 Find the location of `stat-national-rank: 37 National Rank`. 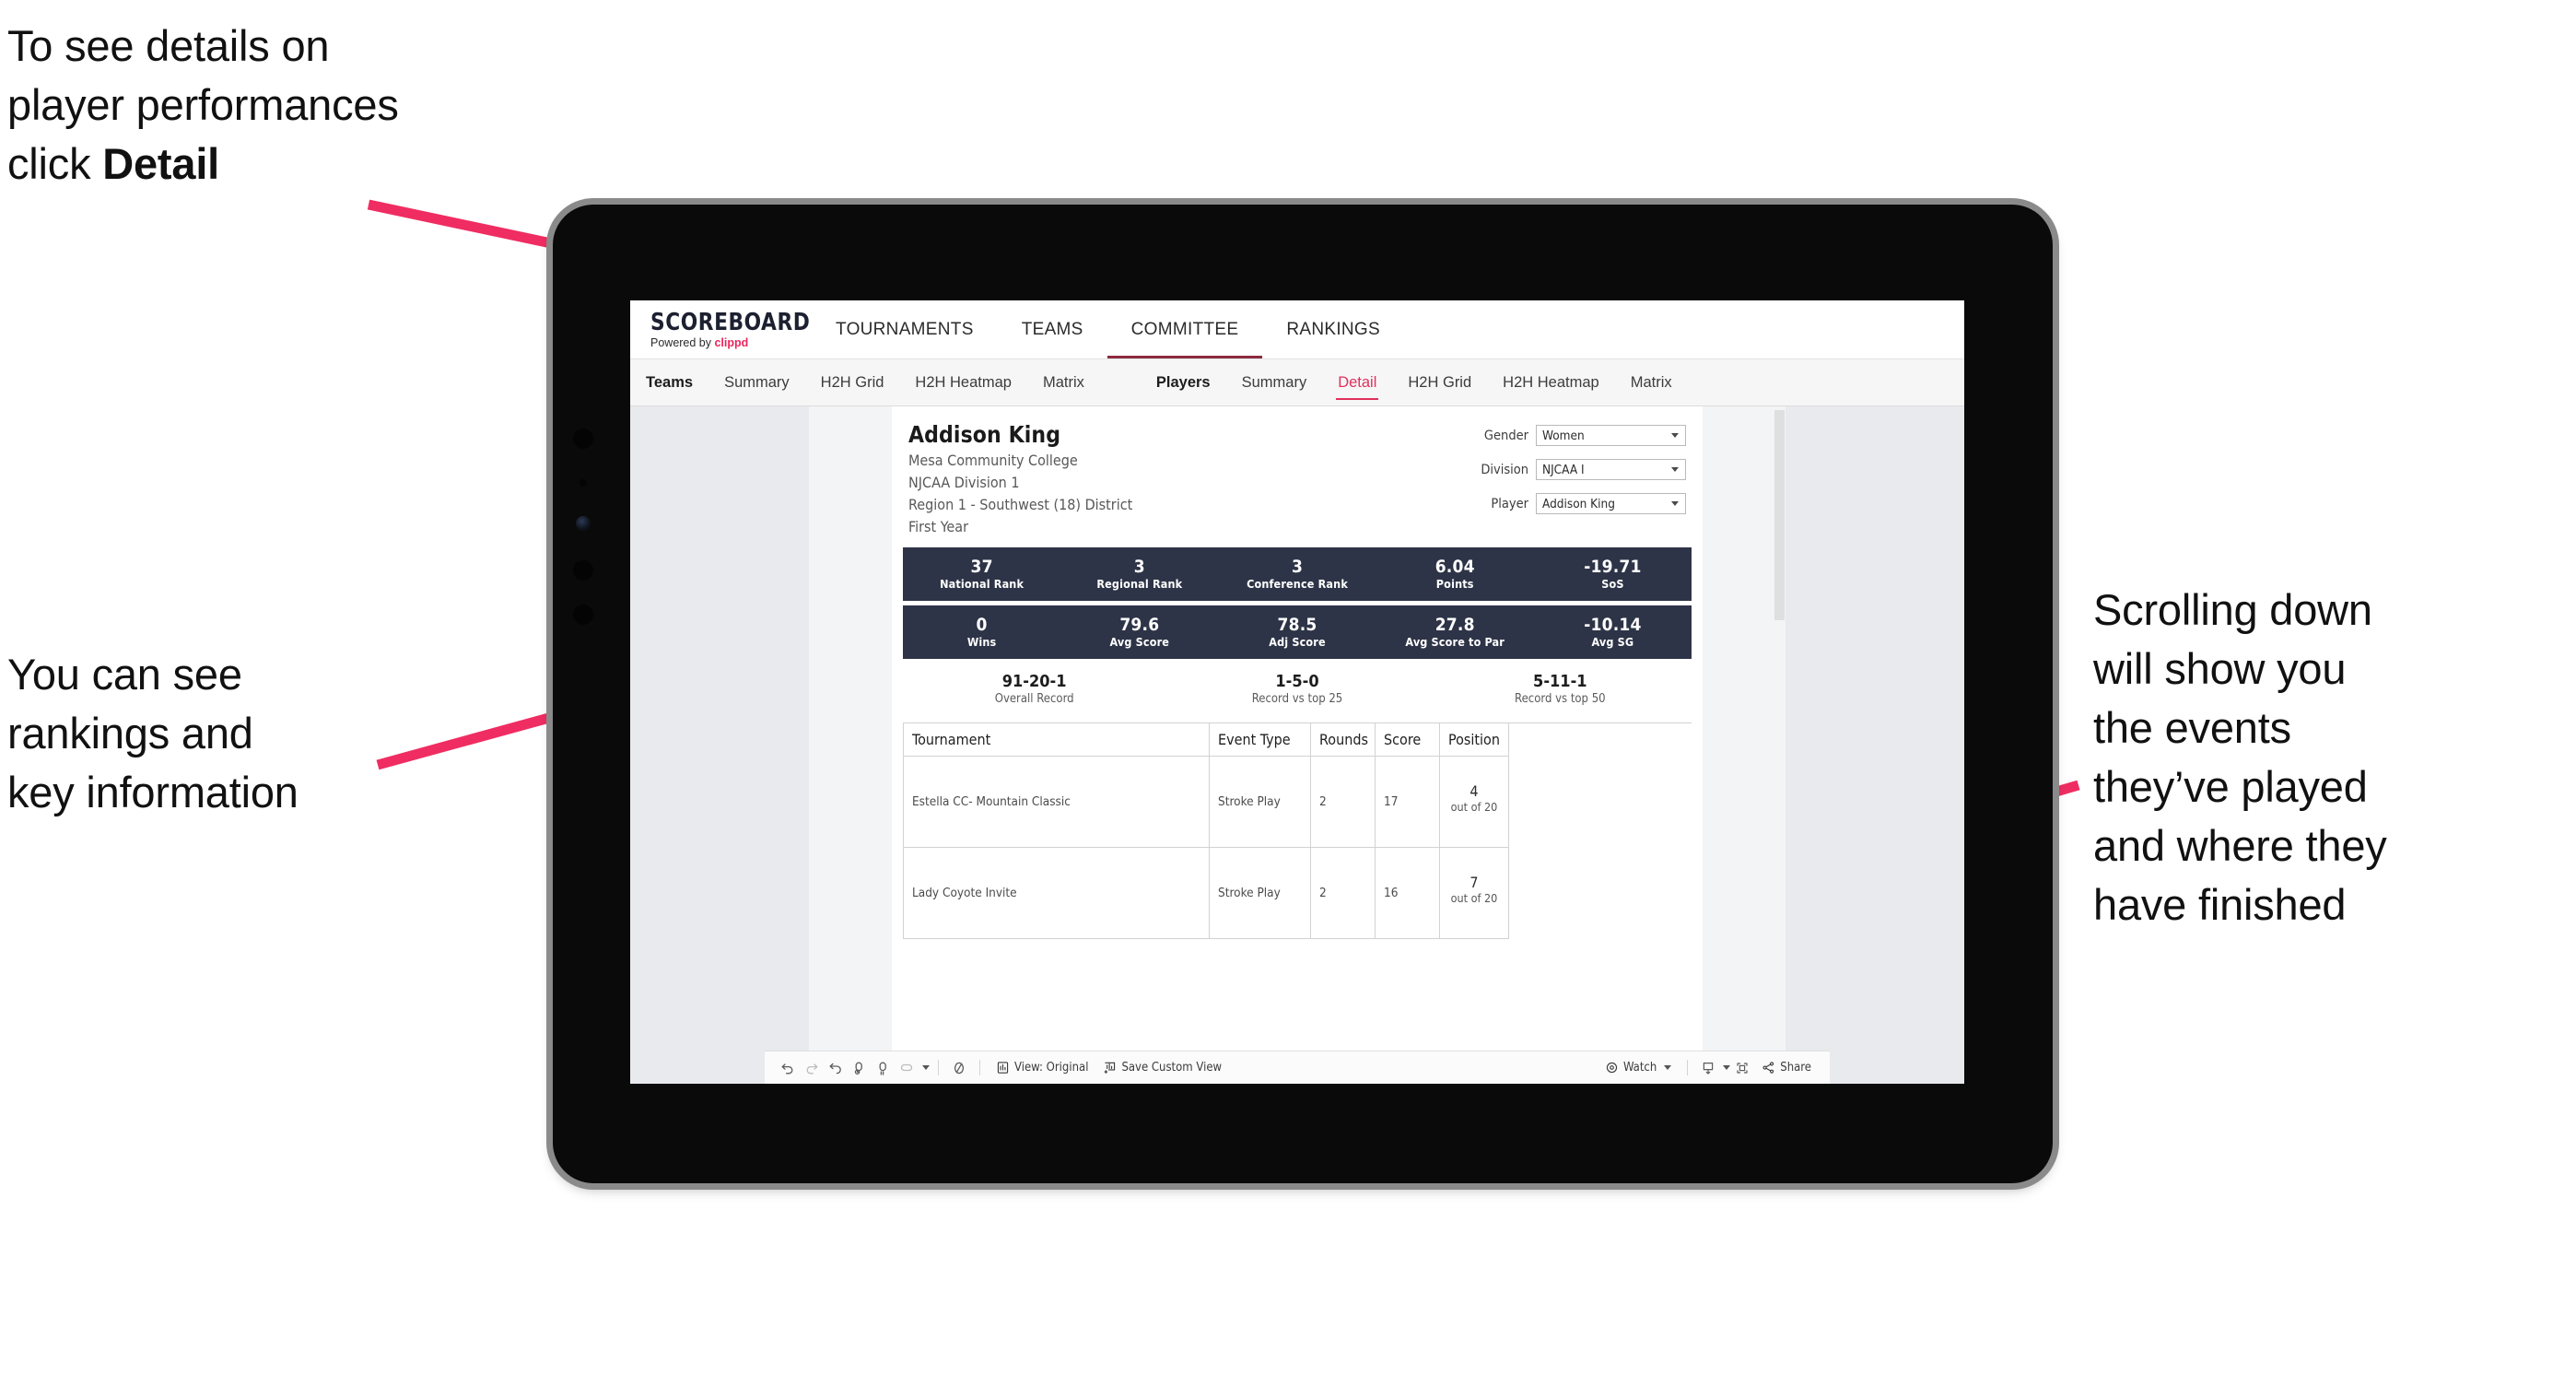

stat-national-rank: 37 National Rank is located at coordinates (982, 574).